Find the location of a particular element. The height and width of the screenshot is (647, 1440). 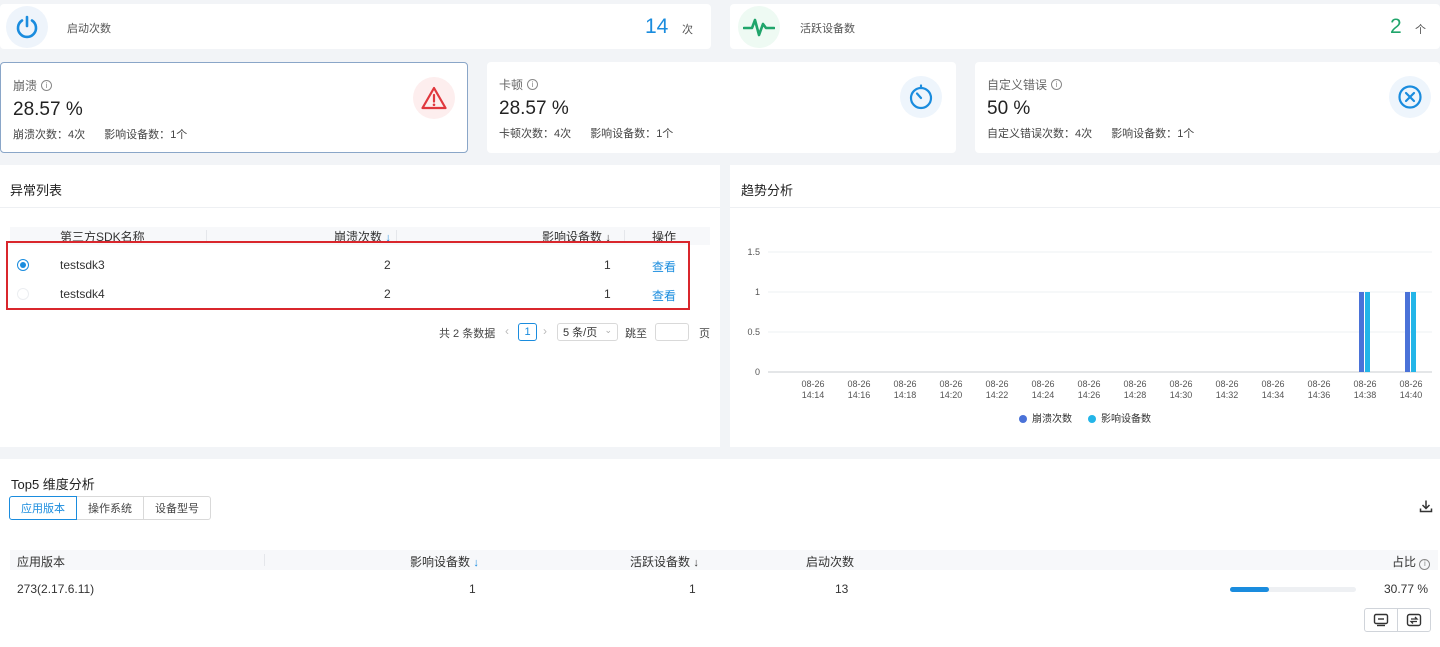

x-tick-label: 14:16 is located at coordinates (859, 395).